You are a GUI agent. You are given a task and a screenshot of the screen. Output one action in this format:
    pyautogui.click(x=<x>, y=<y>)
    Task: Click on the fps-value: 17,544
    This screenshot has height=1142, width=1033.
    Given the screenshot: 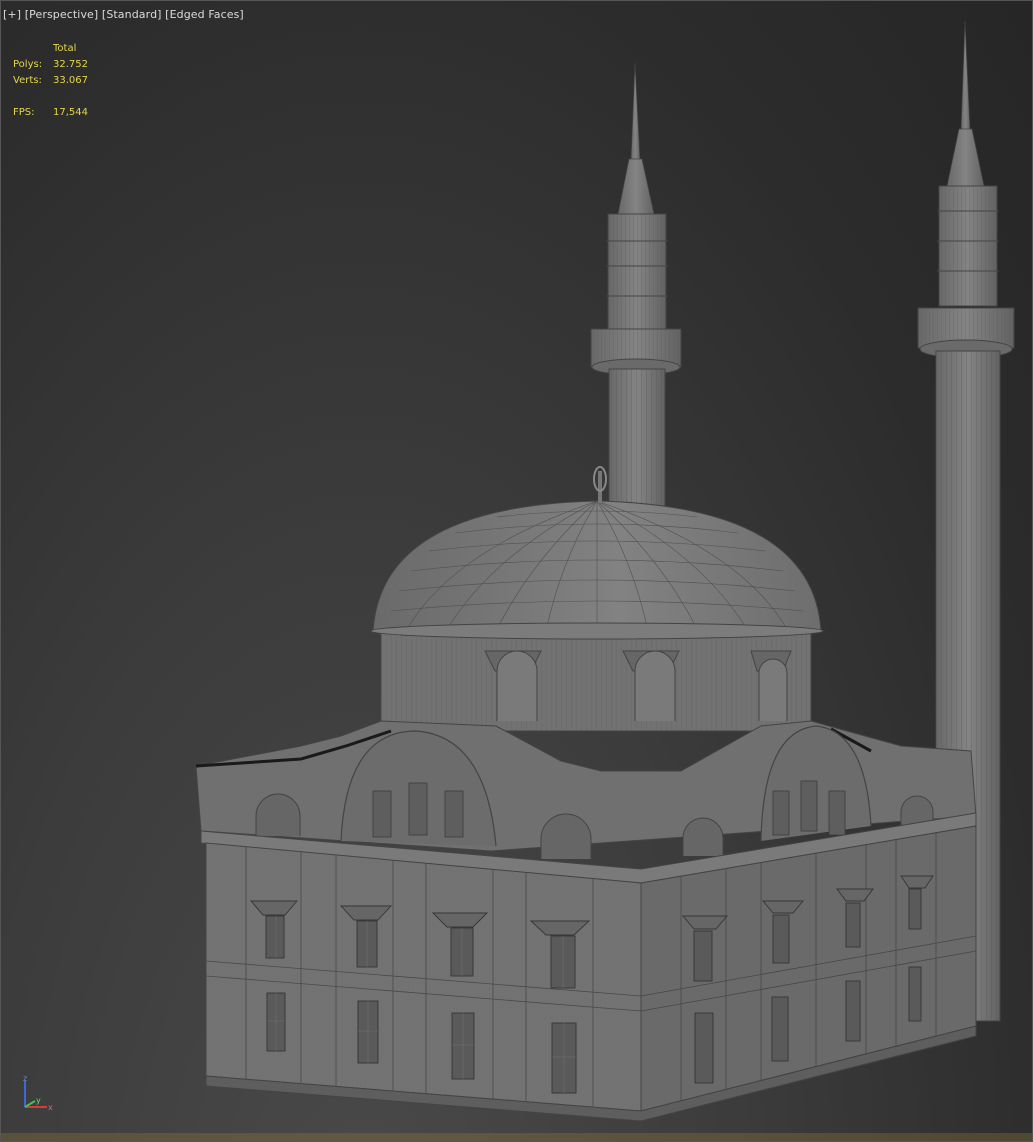 What is the action you would take?
    pyautogui.click(x=70, y=112)
    